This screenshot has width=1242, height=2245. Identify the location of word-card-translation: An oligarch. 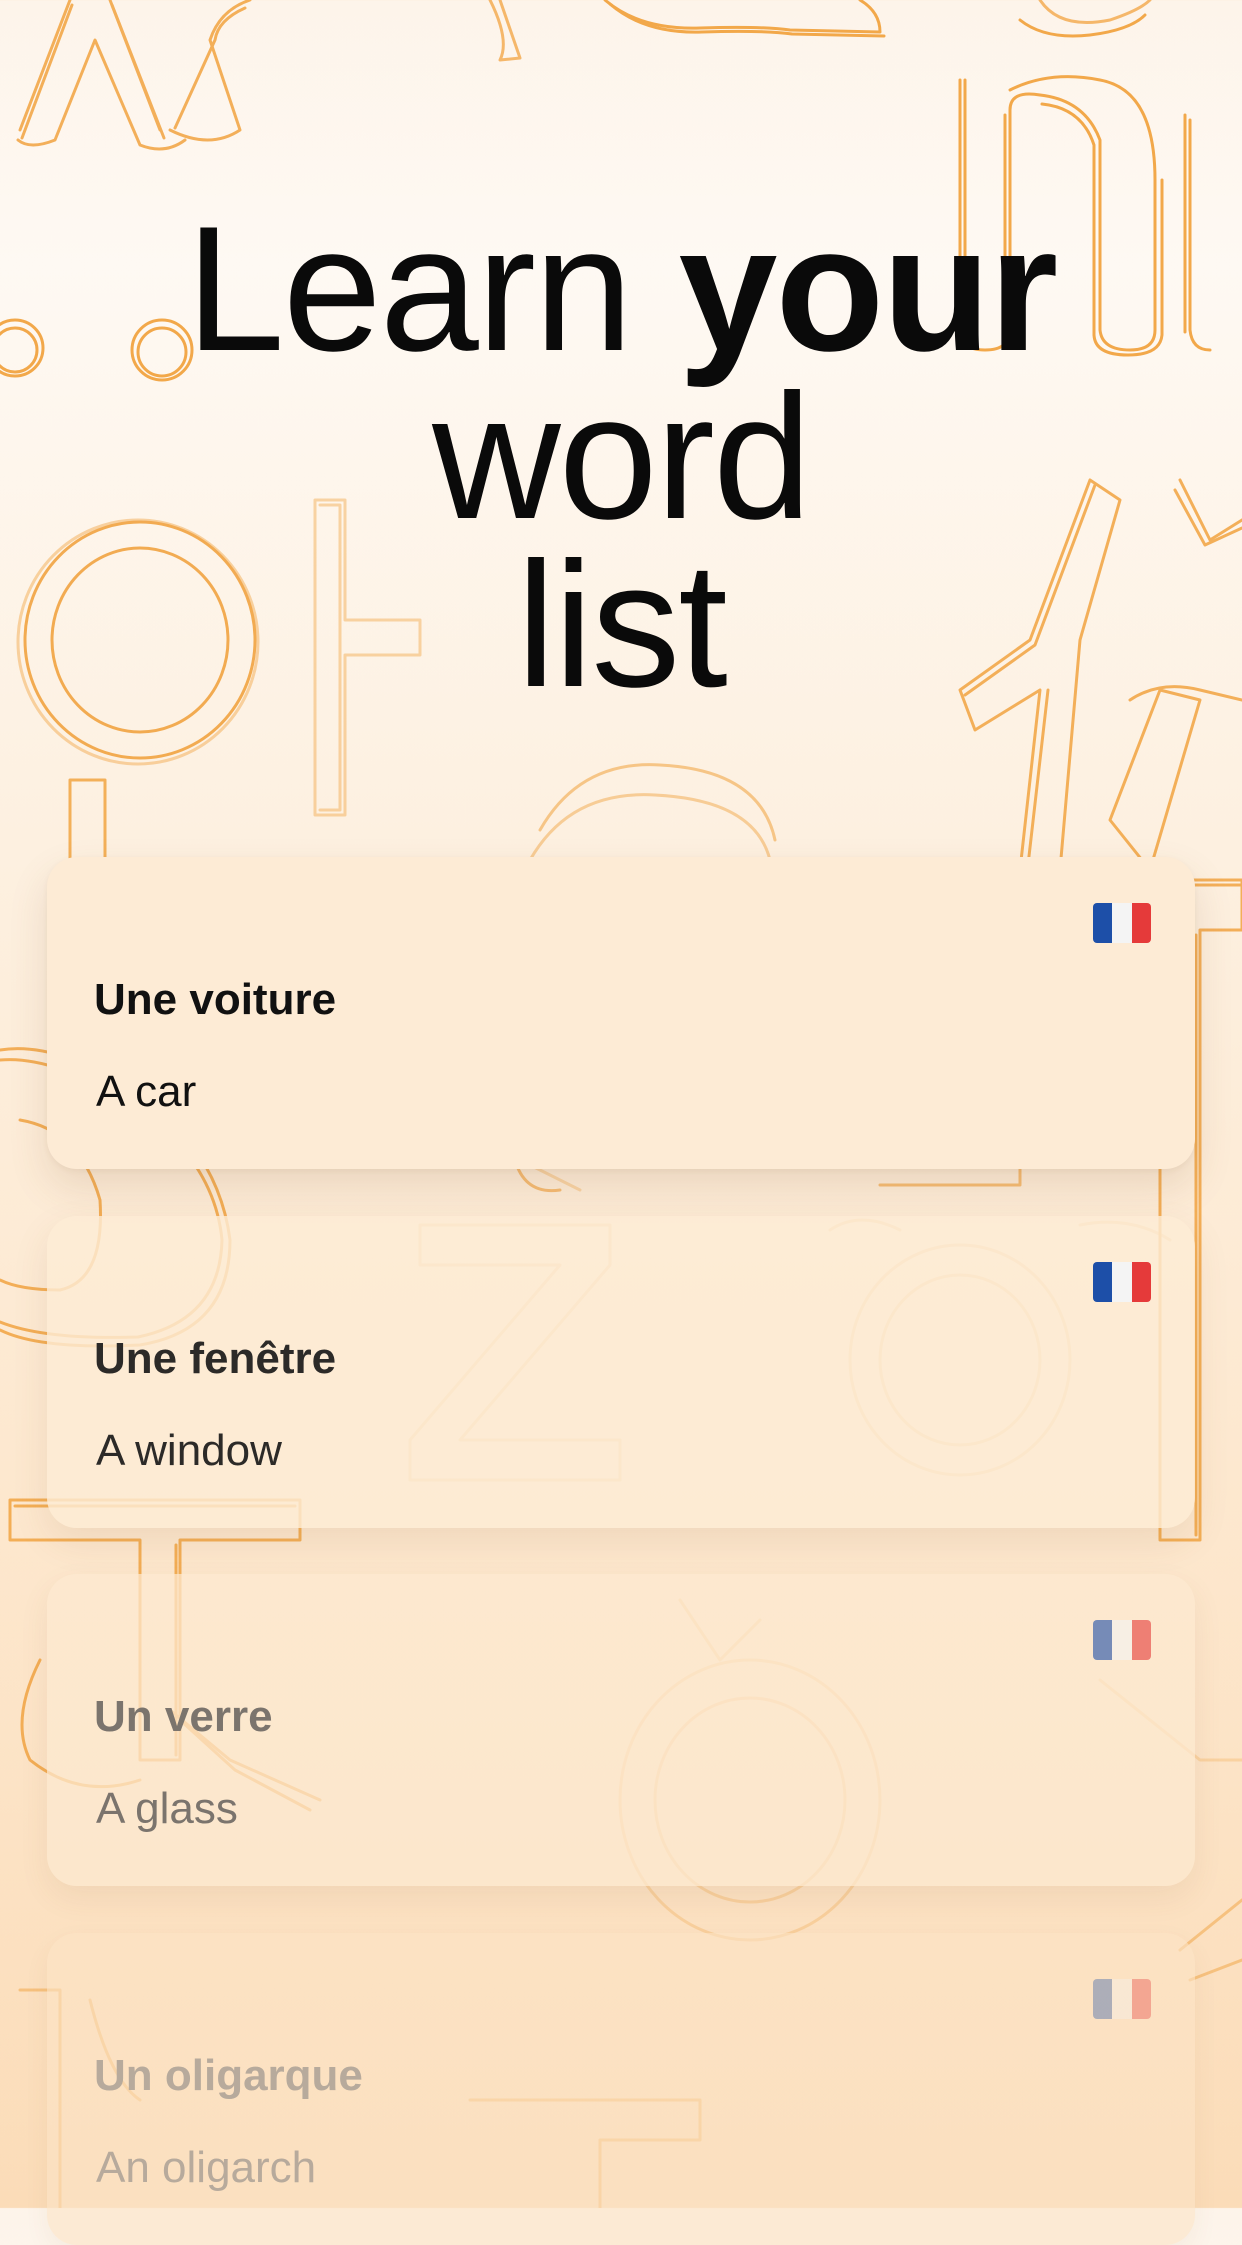
(206, 2167).